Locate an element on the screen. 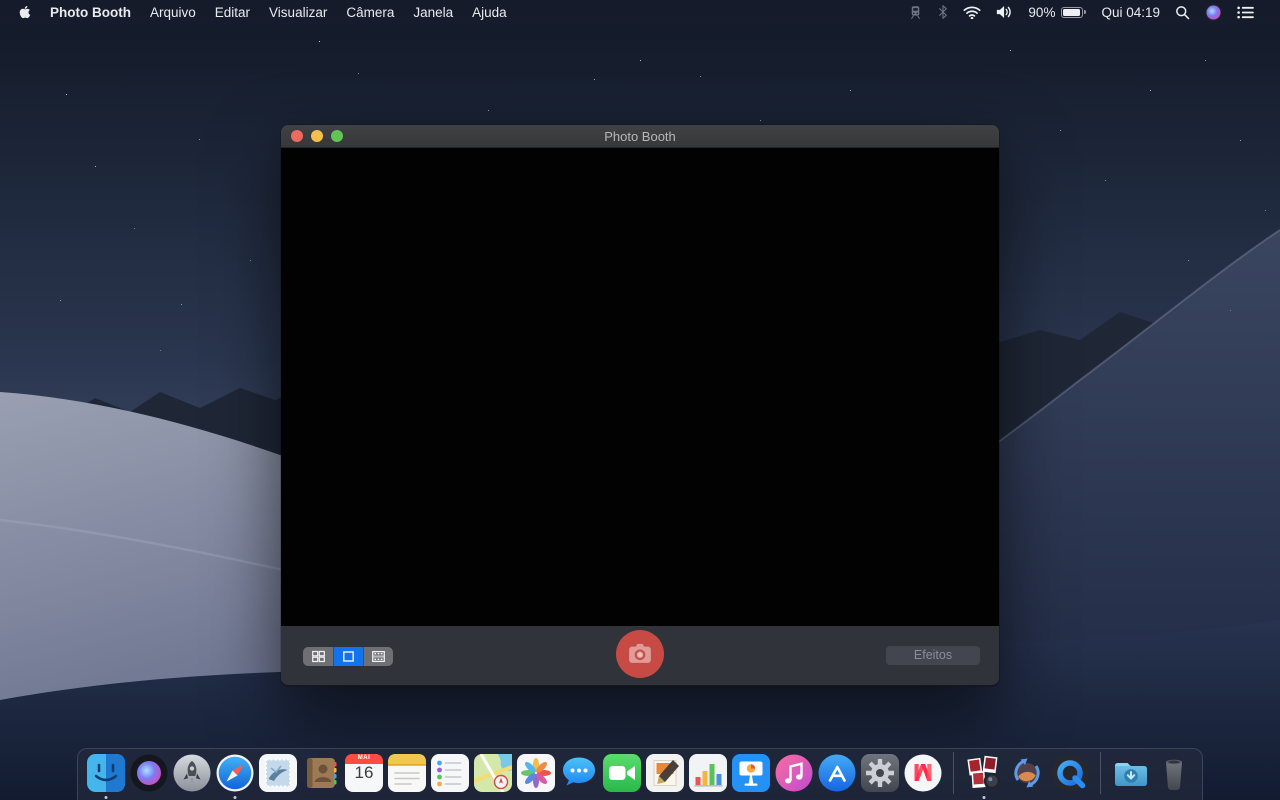 This screenshot has height=800, width=1280. calendar-month-label: MAI is located at coordinates (364, 758).